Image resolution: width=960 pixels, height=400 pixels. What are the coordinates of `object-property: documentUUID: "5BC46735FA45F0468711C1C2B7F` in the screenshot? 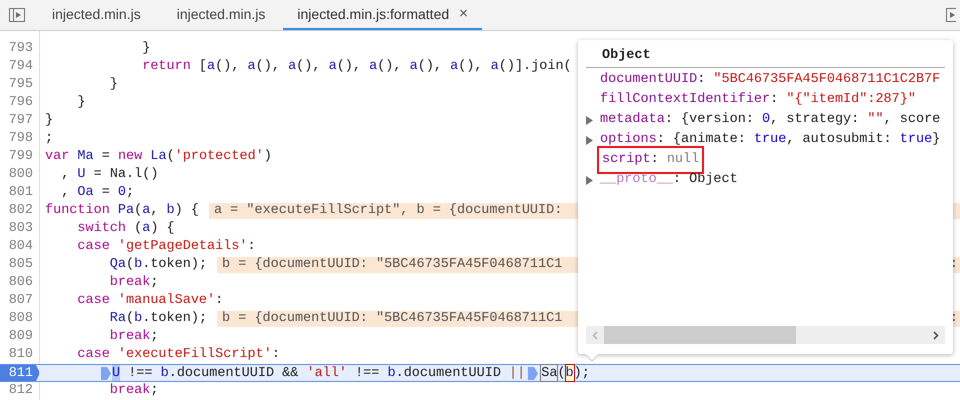 It's located at (770, 79).